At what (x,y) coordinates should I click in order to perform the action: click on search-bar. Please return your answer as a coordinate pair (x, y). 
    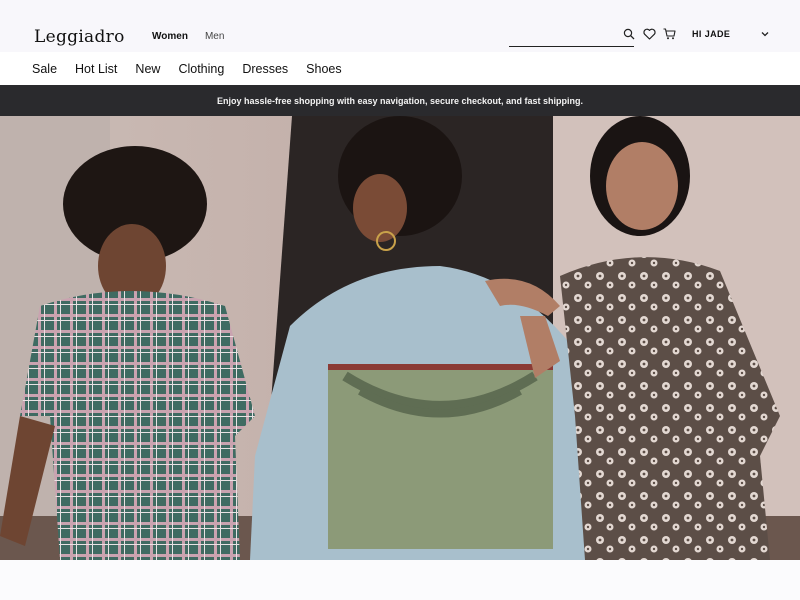
    Looking at the image, I should click on (571, 36).